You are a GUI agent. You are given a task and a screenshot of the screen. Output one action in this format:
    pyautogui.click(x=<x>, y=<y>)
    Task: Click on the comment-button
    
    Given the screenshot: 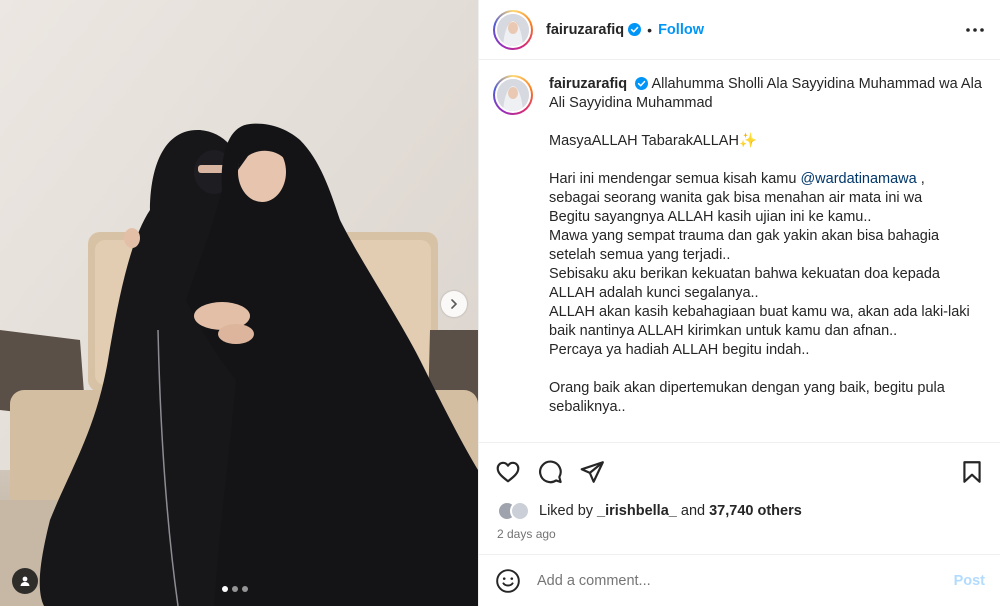 What is the action you would take?
    pyautogui.click(x=550, y=472)
    